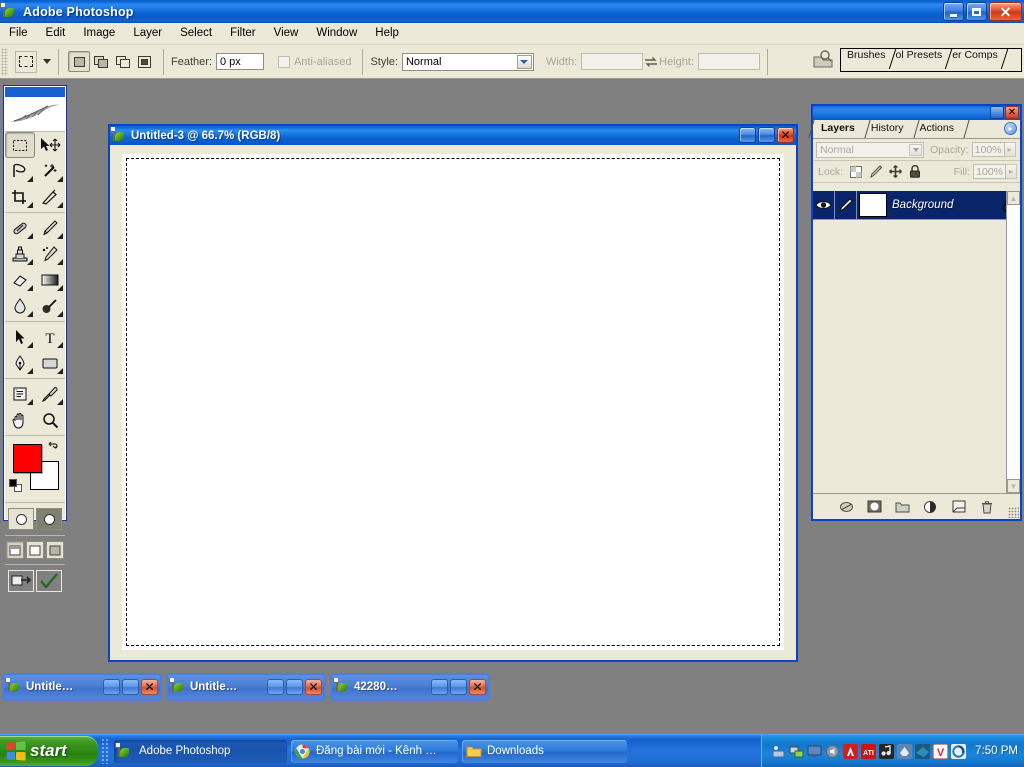 This screenshot has width=1024, height=767. I want to click on dodge-tool, so click(50, 306).